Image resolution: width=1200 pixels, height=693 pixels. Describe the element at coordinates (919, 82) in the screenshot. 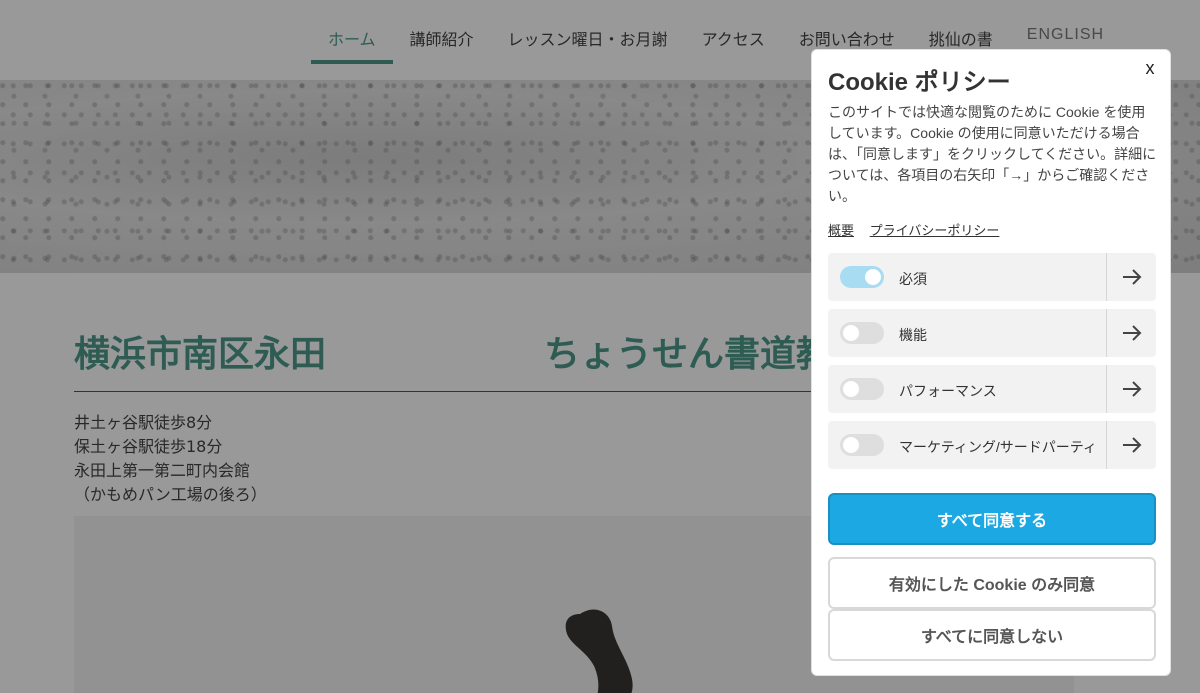

I see `dialog-title: Cookie ポリシー` at that location.